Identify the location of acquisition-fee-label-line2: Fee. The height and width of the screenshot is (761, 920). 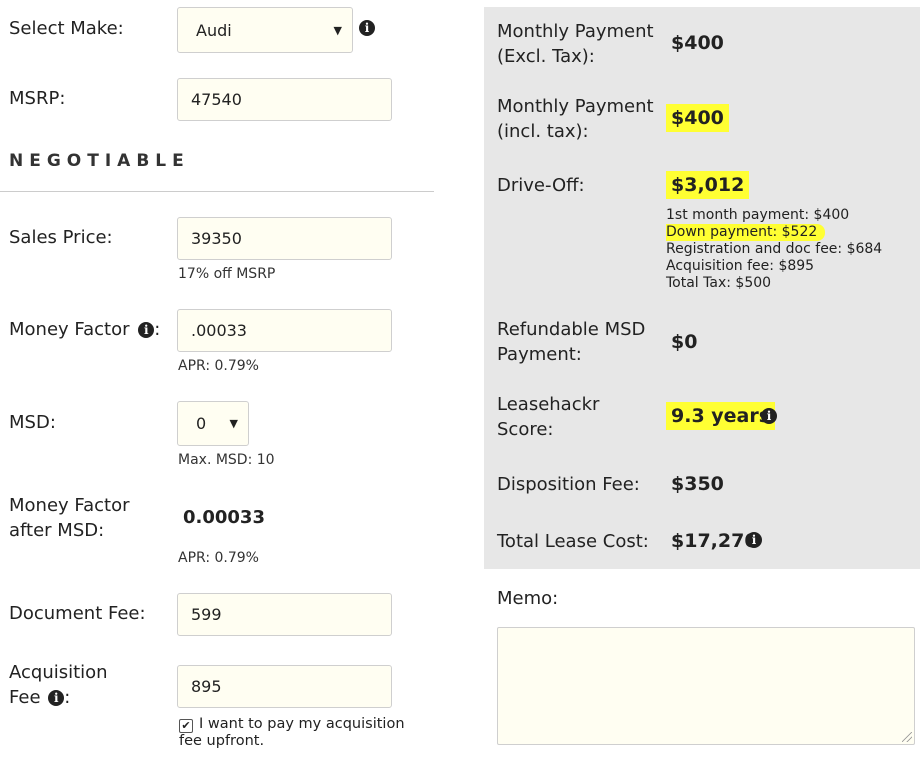
(25, 697).